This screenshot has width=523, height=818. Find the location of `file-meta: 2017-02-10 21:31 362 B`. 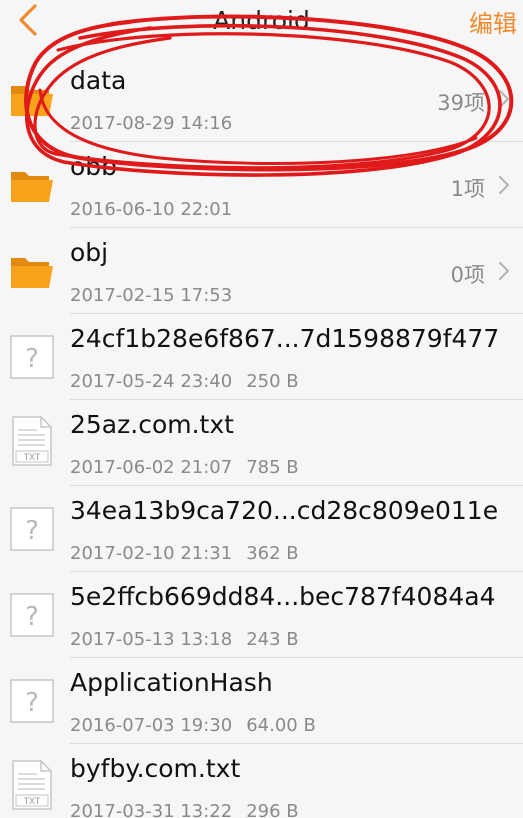

file-meta: 2017-02-10 21:31 362 B is located at coordinates (184, 553).